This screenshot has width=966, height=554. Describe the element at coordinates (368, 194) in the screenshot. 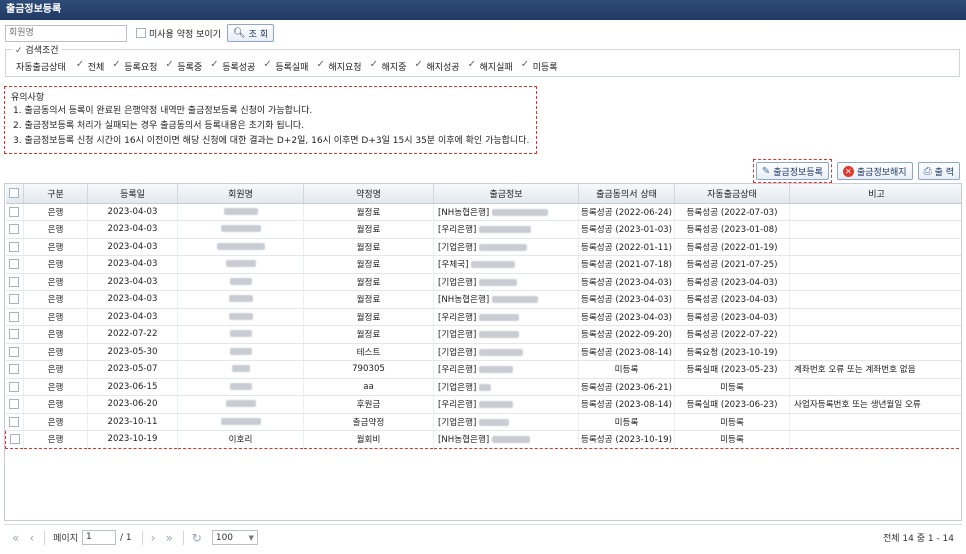

I see `col-plan: 약정명` at that location.